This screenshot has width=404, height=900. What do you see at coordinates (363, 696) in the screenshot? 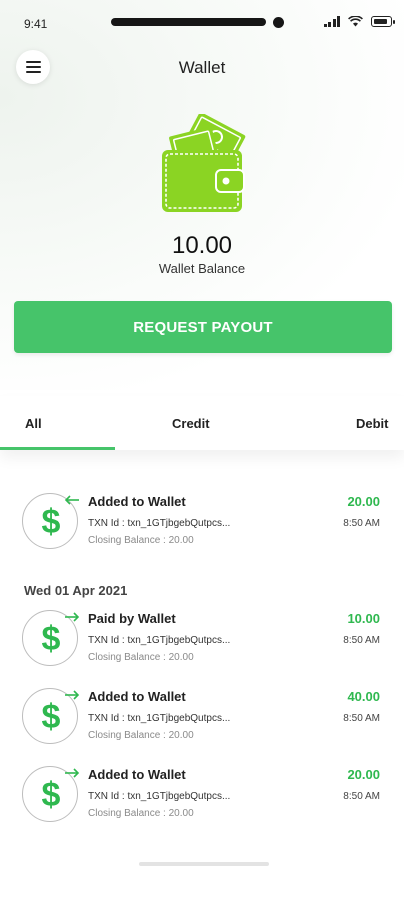
I see `transaction-amount: 40.00` at bounding box center [363, 696].